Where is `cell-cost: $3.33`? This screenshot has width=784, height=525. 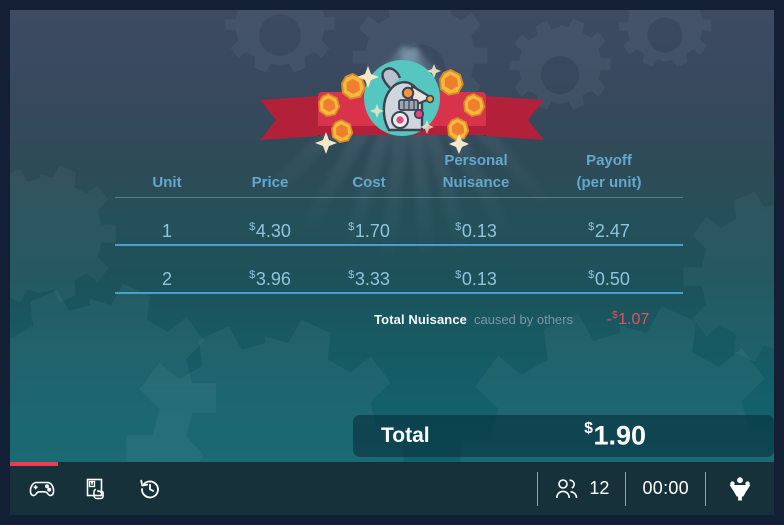 cell-cost: $3.33 is located at coordinates (369, 279).